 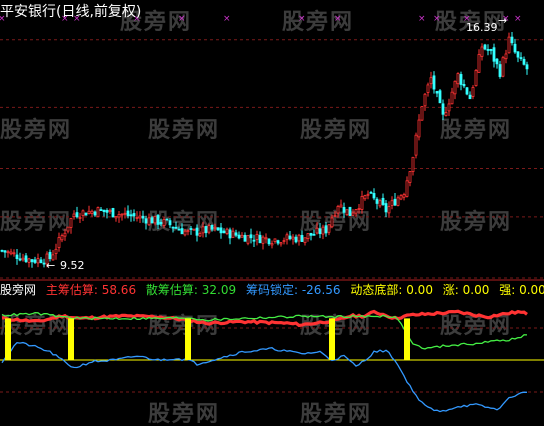 I want to click on legend-item-main-chips: 主筹估算: 58.66, so click(x=91, y=290).